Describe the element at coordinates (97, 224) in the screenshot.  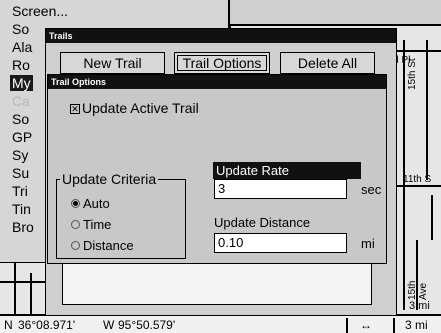
I see `radio-time-label: Time` at that location.